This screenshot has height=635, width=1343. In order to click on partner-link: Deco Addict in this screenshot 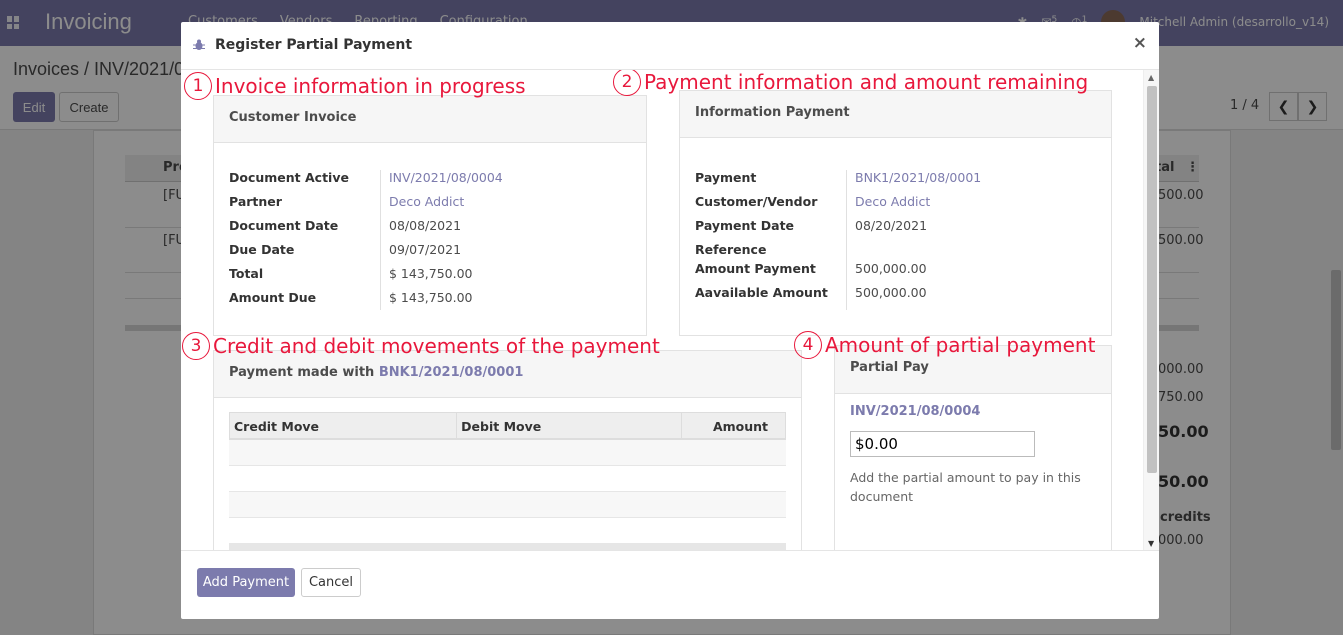, I will do `click(426, 201)`.